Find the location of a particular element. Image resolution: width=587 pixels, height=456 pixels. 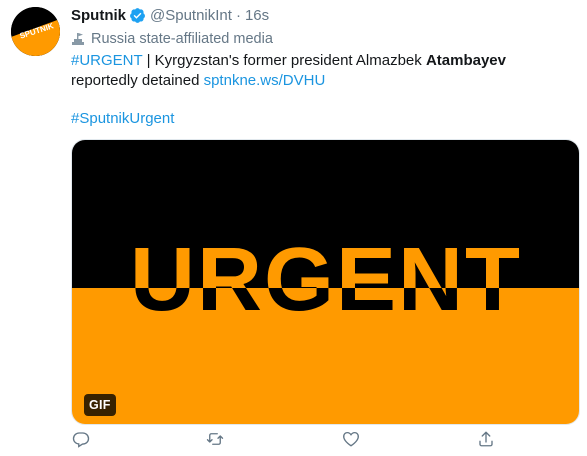

reply-icon is located at coordinates (81, 441).